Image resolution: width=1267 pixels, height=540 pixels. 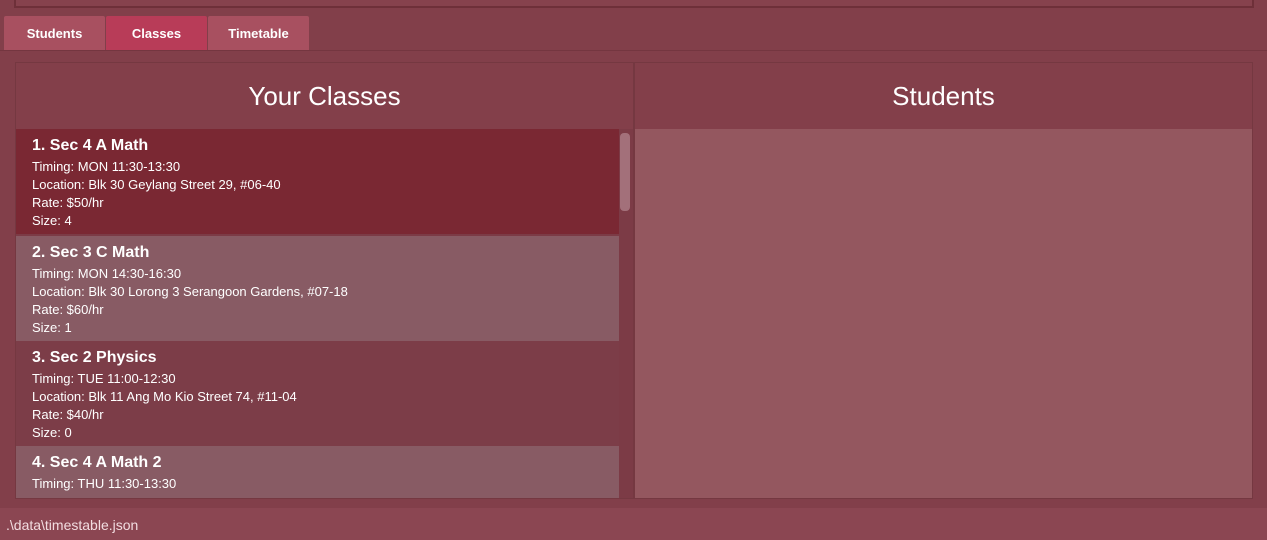 I want to click on tab-bar: Students Classes Timetable, so click(x=633, y=32).